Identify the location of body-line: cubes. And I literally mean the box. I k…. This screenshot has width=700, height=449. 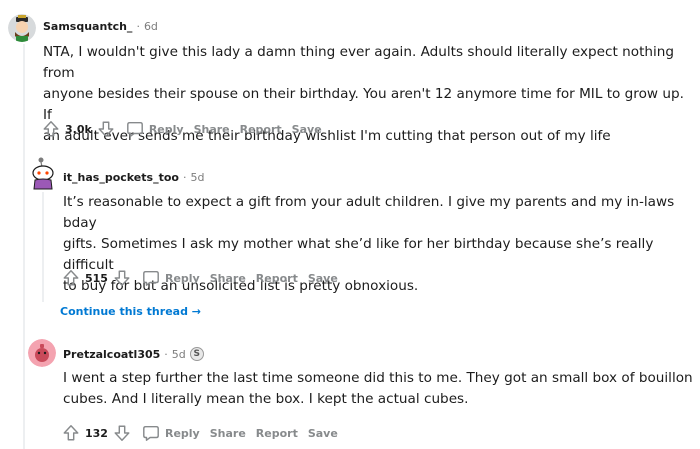
(266, 399).